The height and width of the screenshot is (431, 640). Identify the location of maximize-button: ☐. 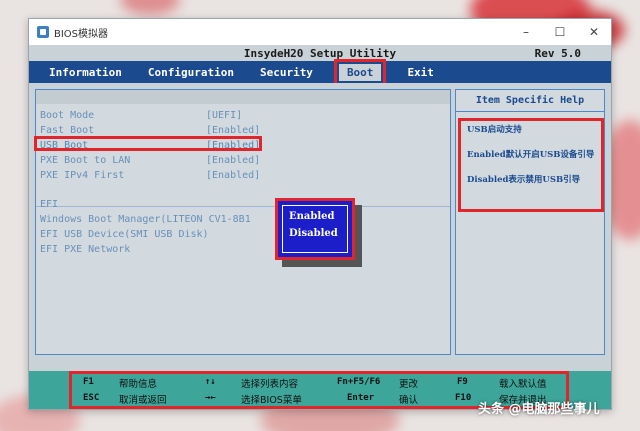
(560, 32).